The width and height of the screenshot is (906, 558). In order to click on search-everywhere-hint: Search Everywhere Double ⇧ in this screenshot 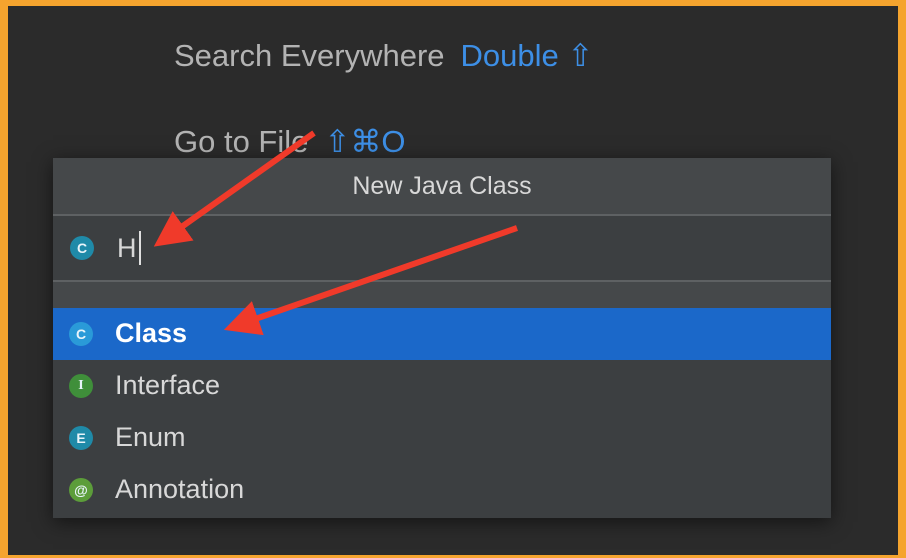, I will do `click(383, 56)`.